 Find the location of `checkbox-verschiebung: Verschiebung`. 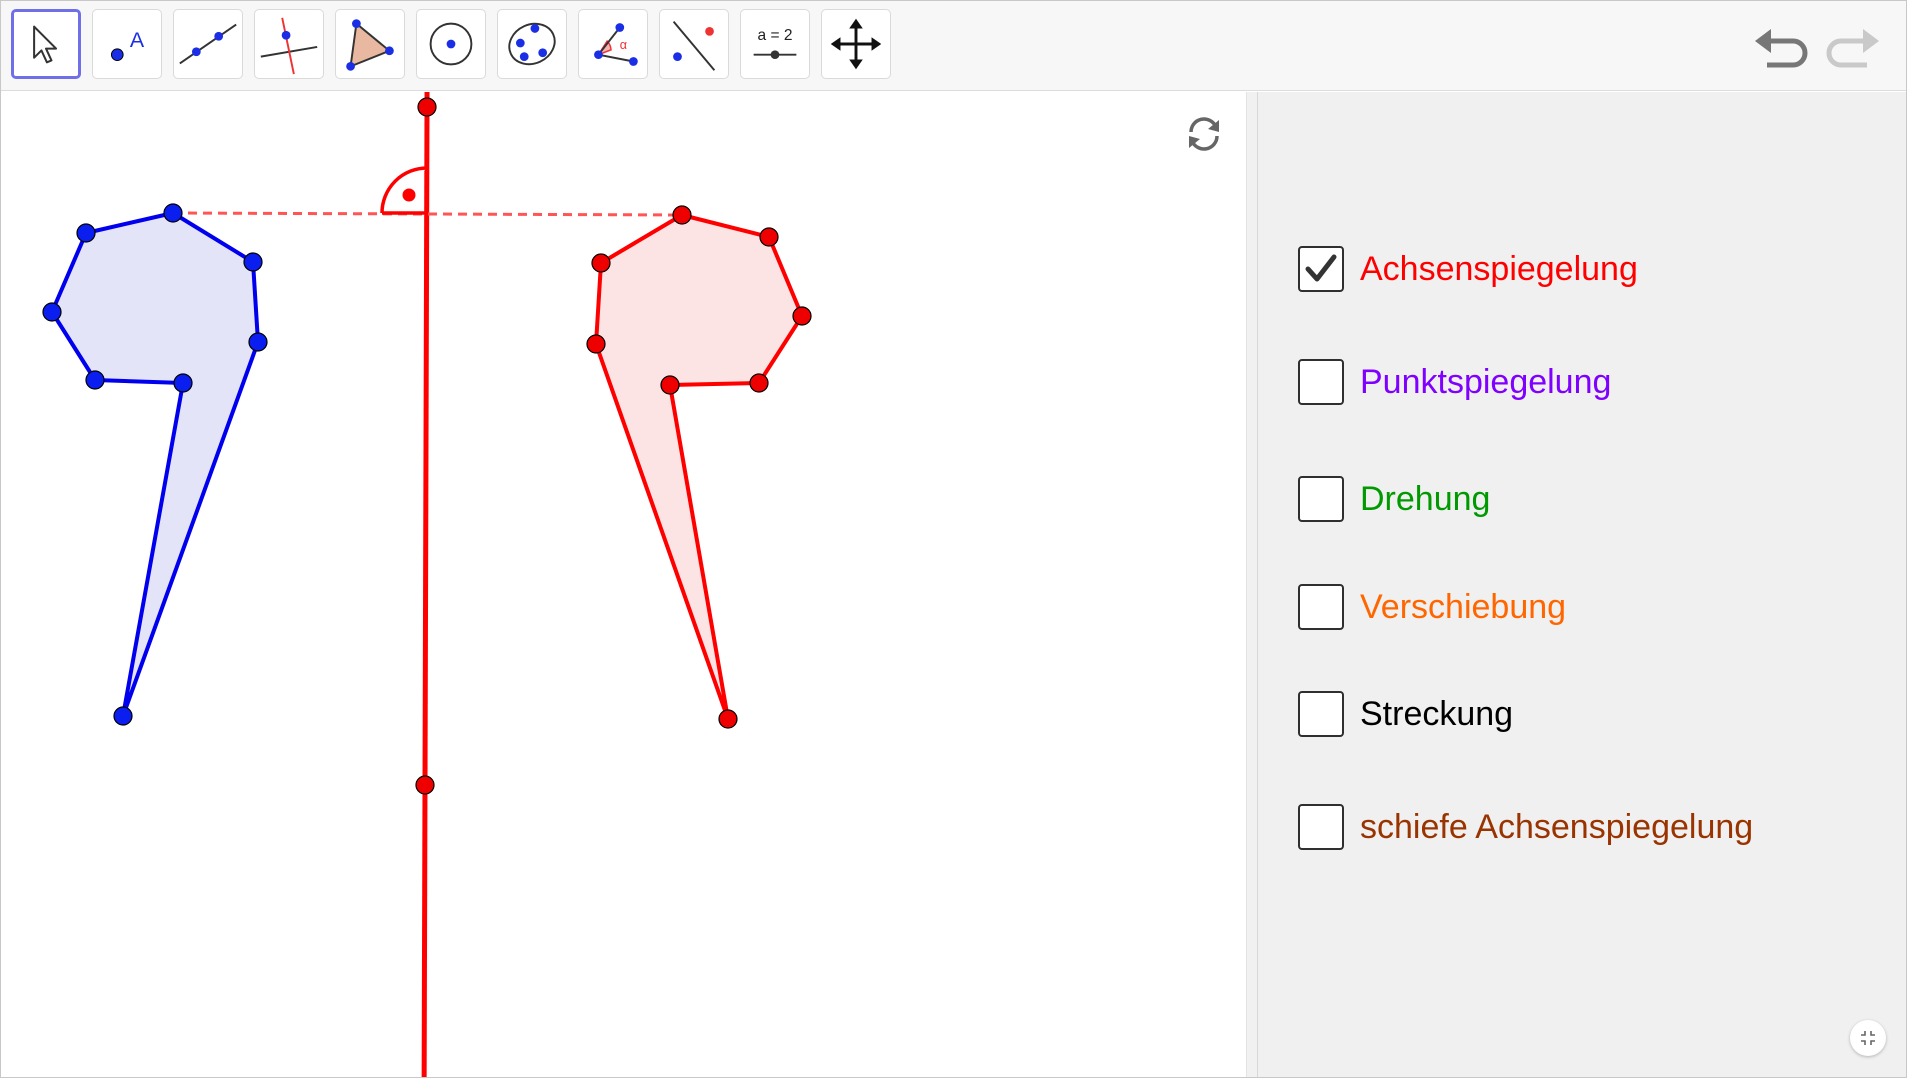

checkbox-verschiebung: Verschiebung is located at coordinates (1432, 607).